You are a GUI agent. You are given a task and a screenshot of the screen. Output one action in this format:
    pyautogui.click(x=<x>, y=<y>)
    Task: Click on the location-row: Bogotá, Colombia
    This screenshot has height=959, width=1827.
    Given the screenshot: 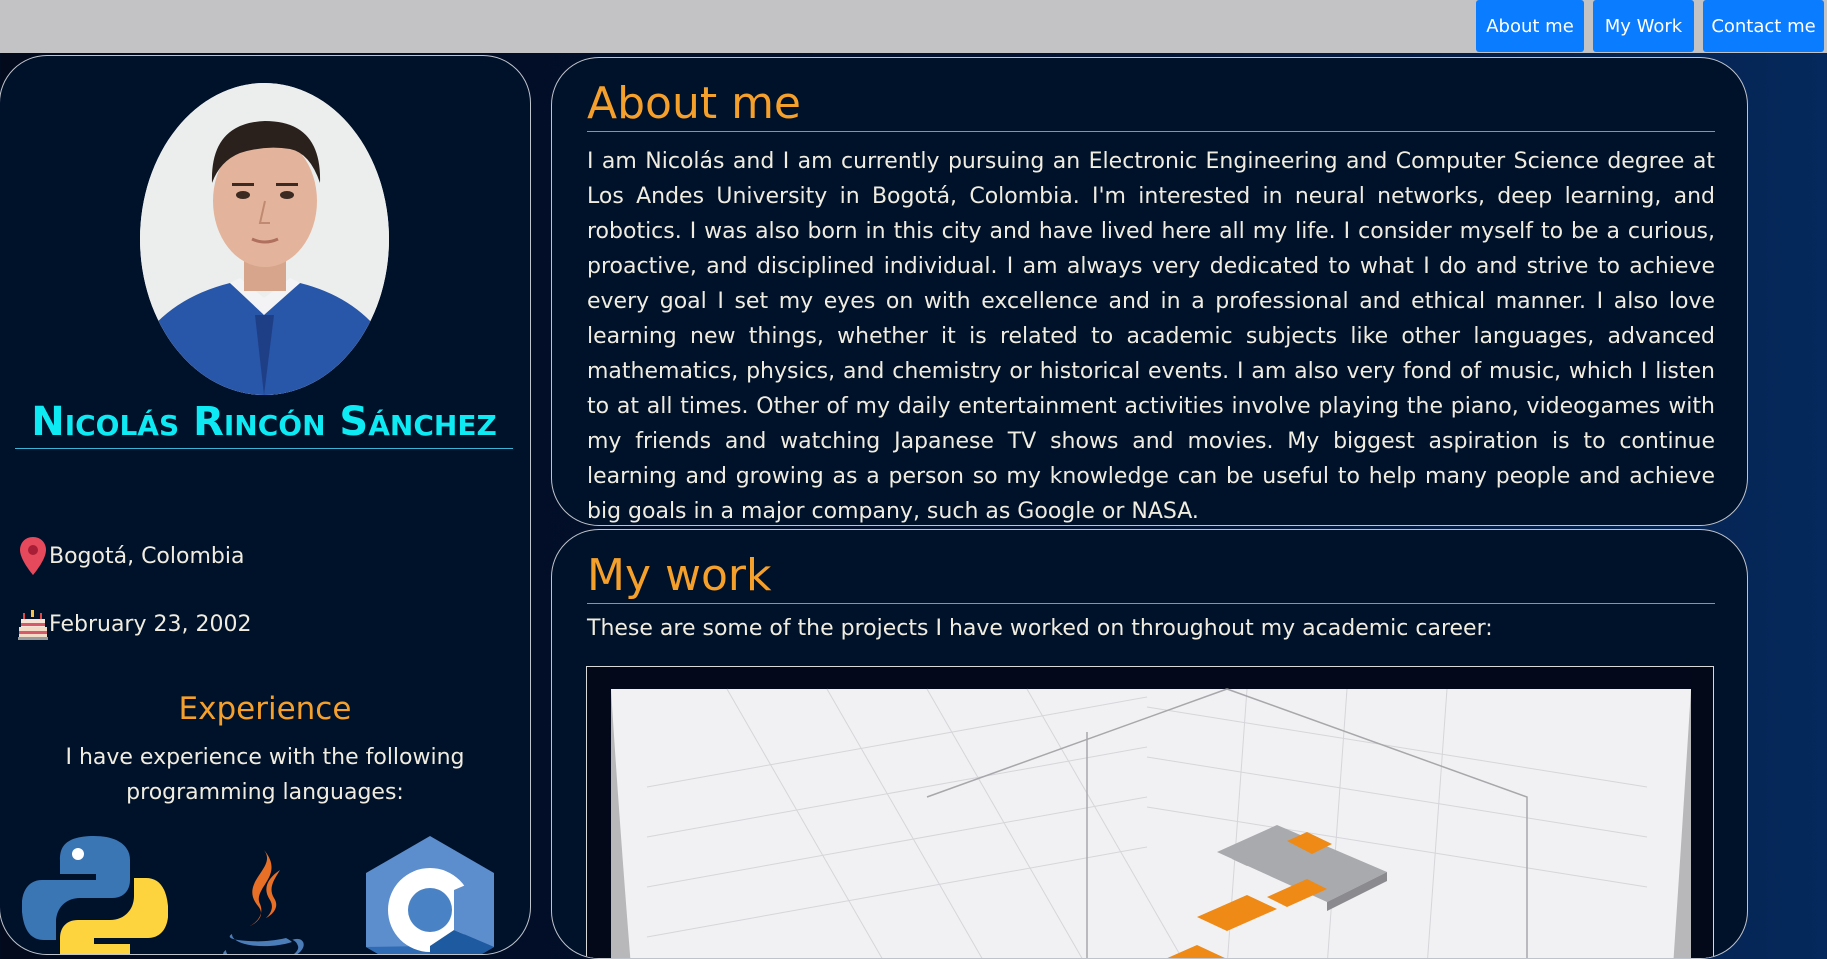 What is the action you would take?
    pyautogui.click(x=130, y=556)
    